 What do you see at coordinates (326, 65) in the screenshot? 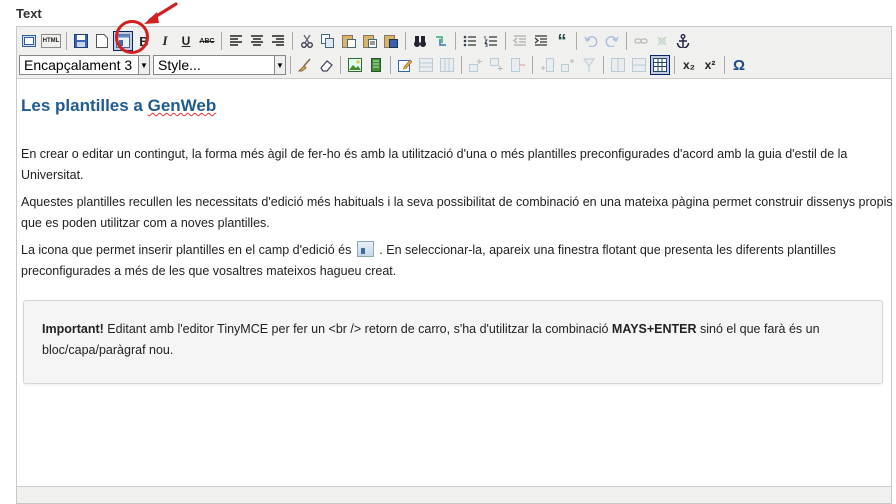
I see `remove-format-button` at bounding box center [326, 65].